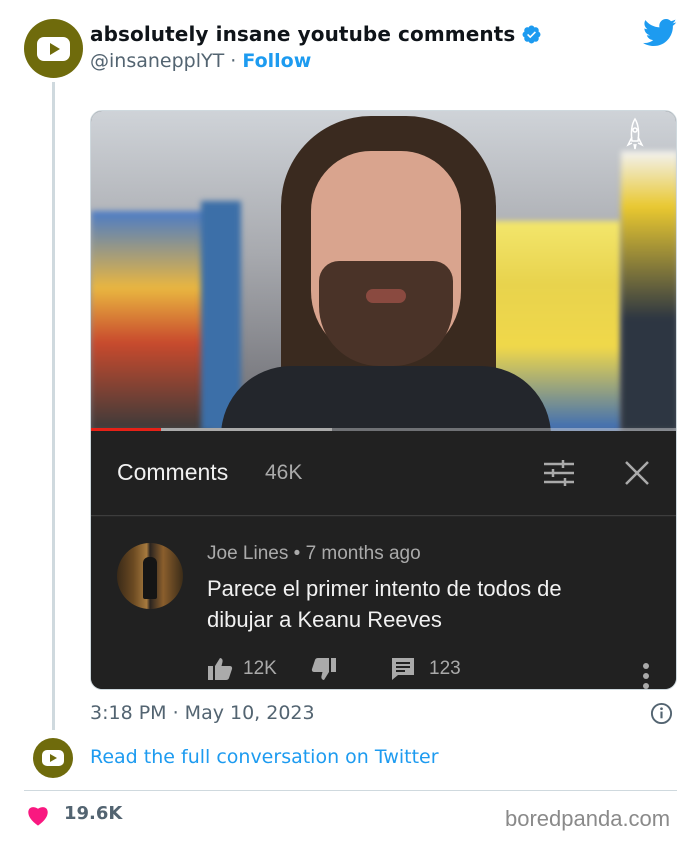 Image resolution: width=700 pixels, height=843 pixels. I want to click on twitter-bird-icon, so click(660, 33).